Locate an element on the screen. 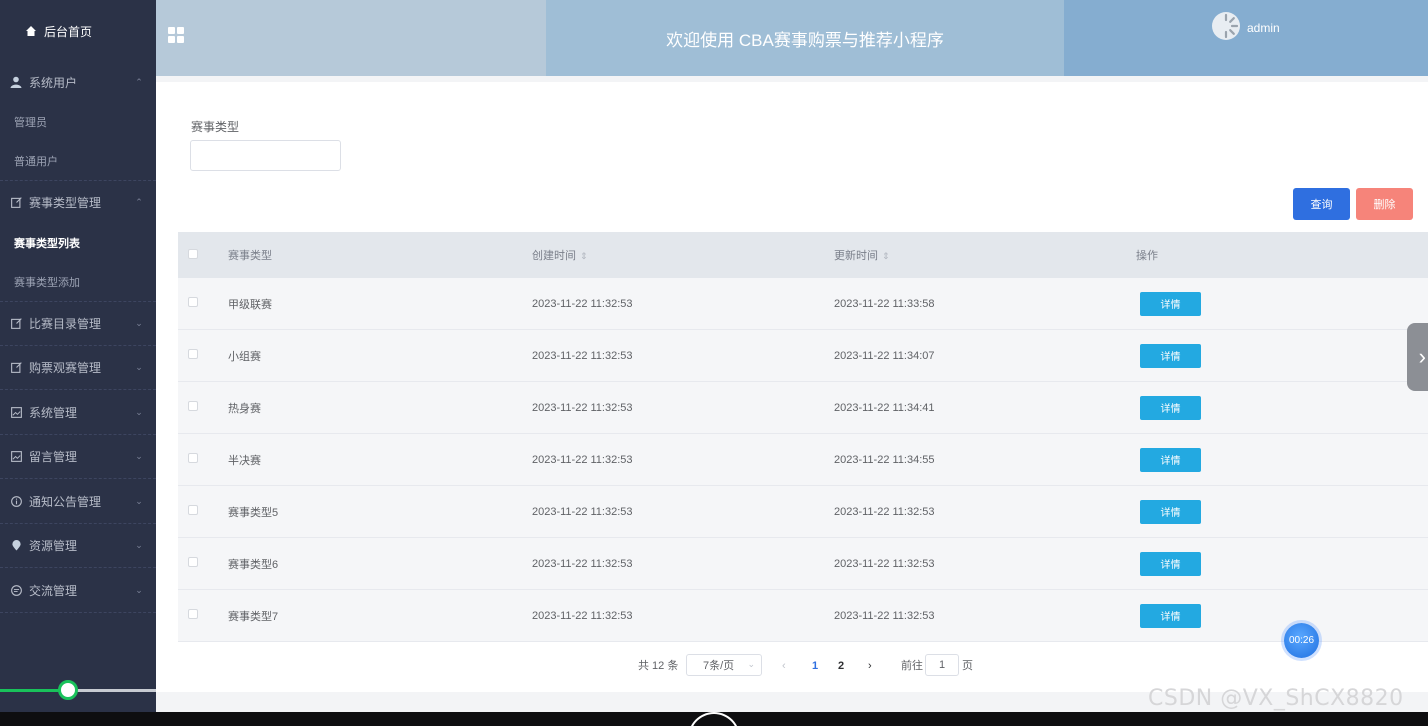 This screenshot has width=1428, height=726. sidebar-head-system: 系统管理 ⌄ is located at coordinates (78, 412).